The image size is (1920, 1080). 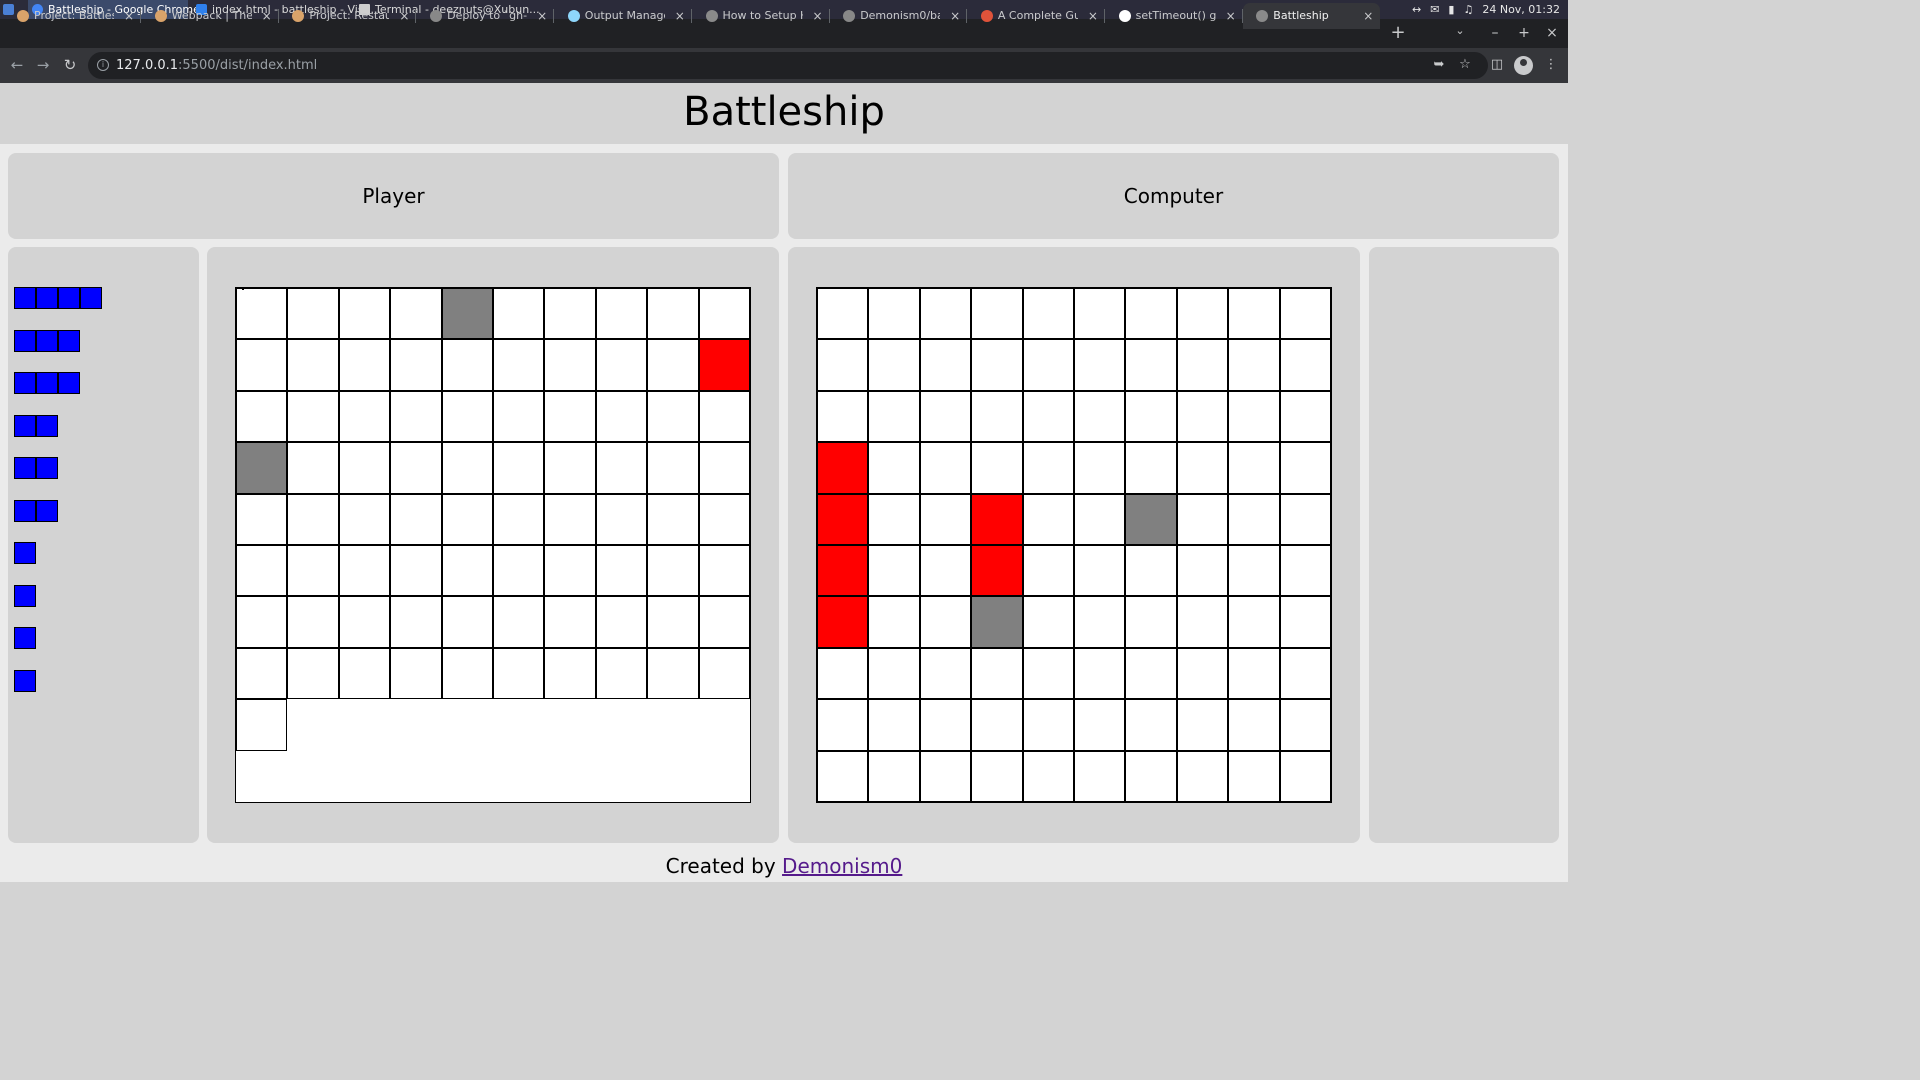 What do you see at coordinates (1521, 9) in the screenshot?
I see `clock: 24 Nov, 01:32` at bounding box center [1521, 9].